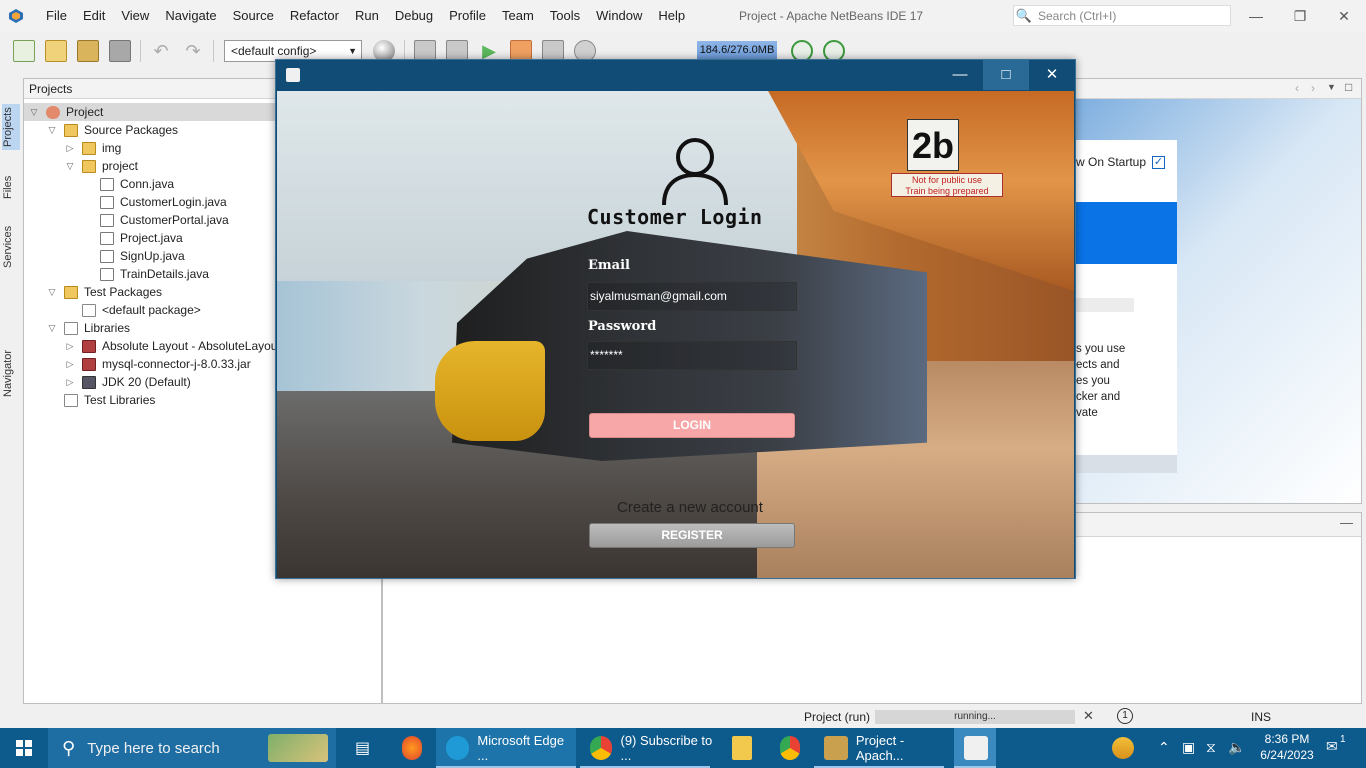 Image resolution: width=1366 pixels, height=768 pixels. What do you see at coordinates (132, 238) in the screenshot?
I see `tree-node: Project.java` at bounding box center [132, 238].